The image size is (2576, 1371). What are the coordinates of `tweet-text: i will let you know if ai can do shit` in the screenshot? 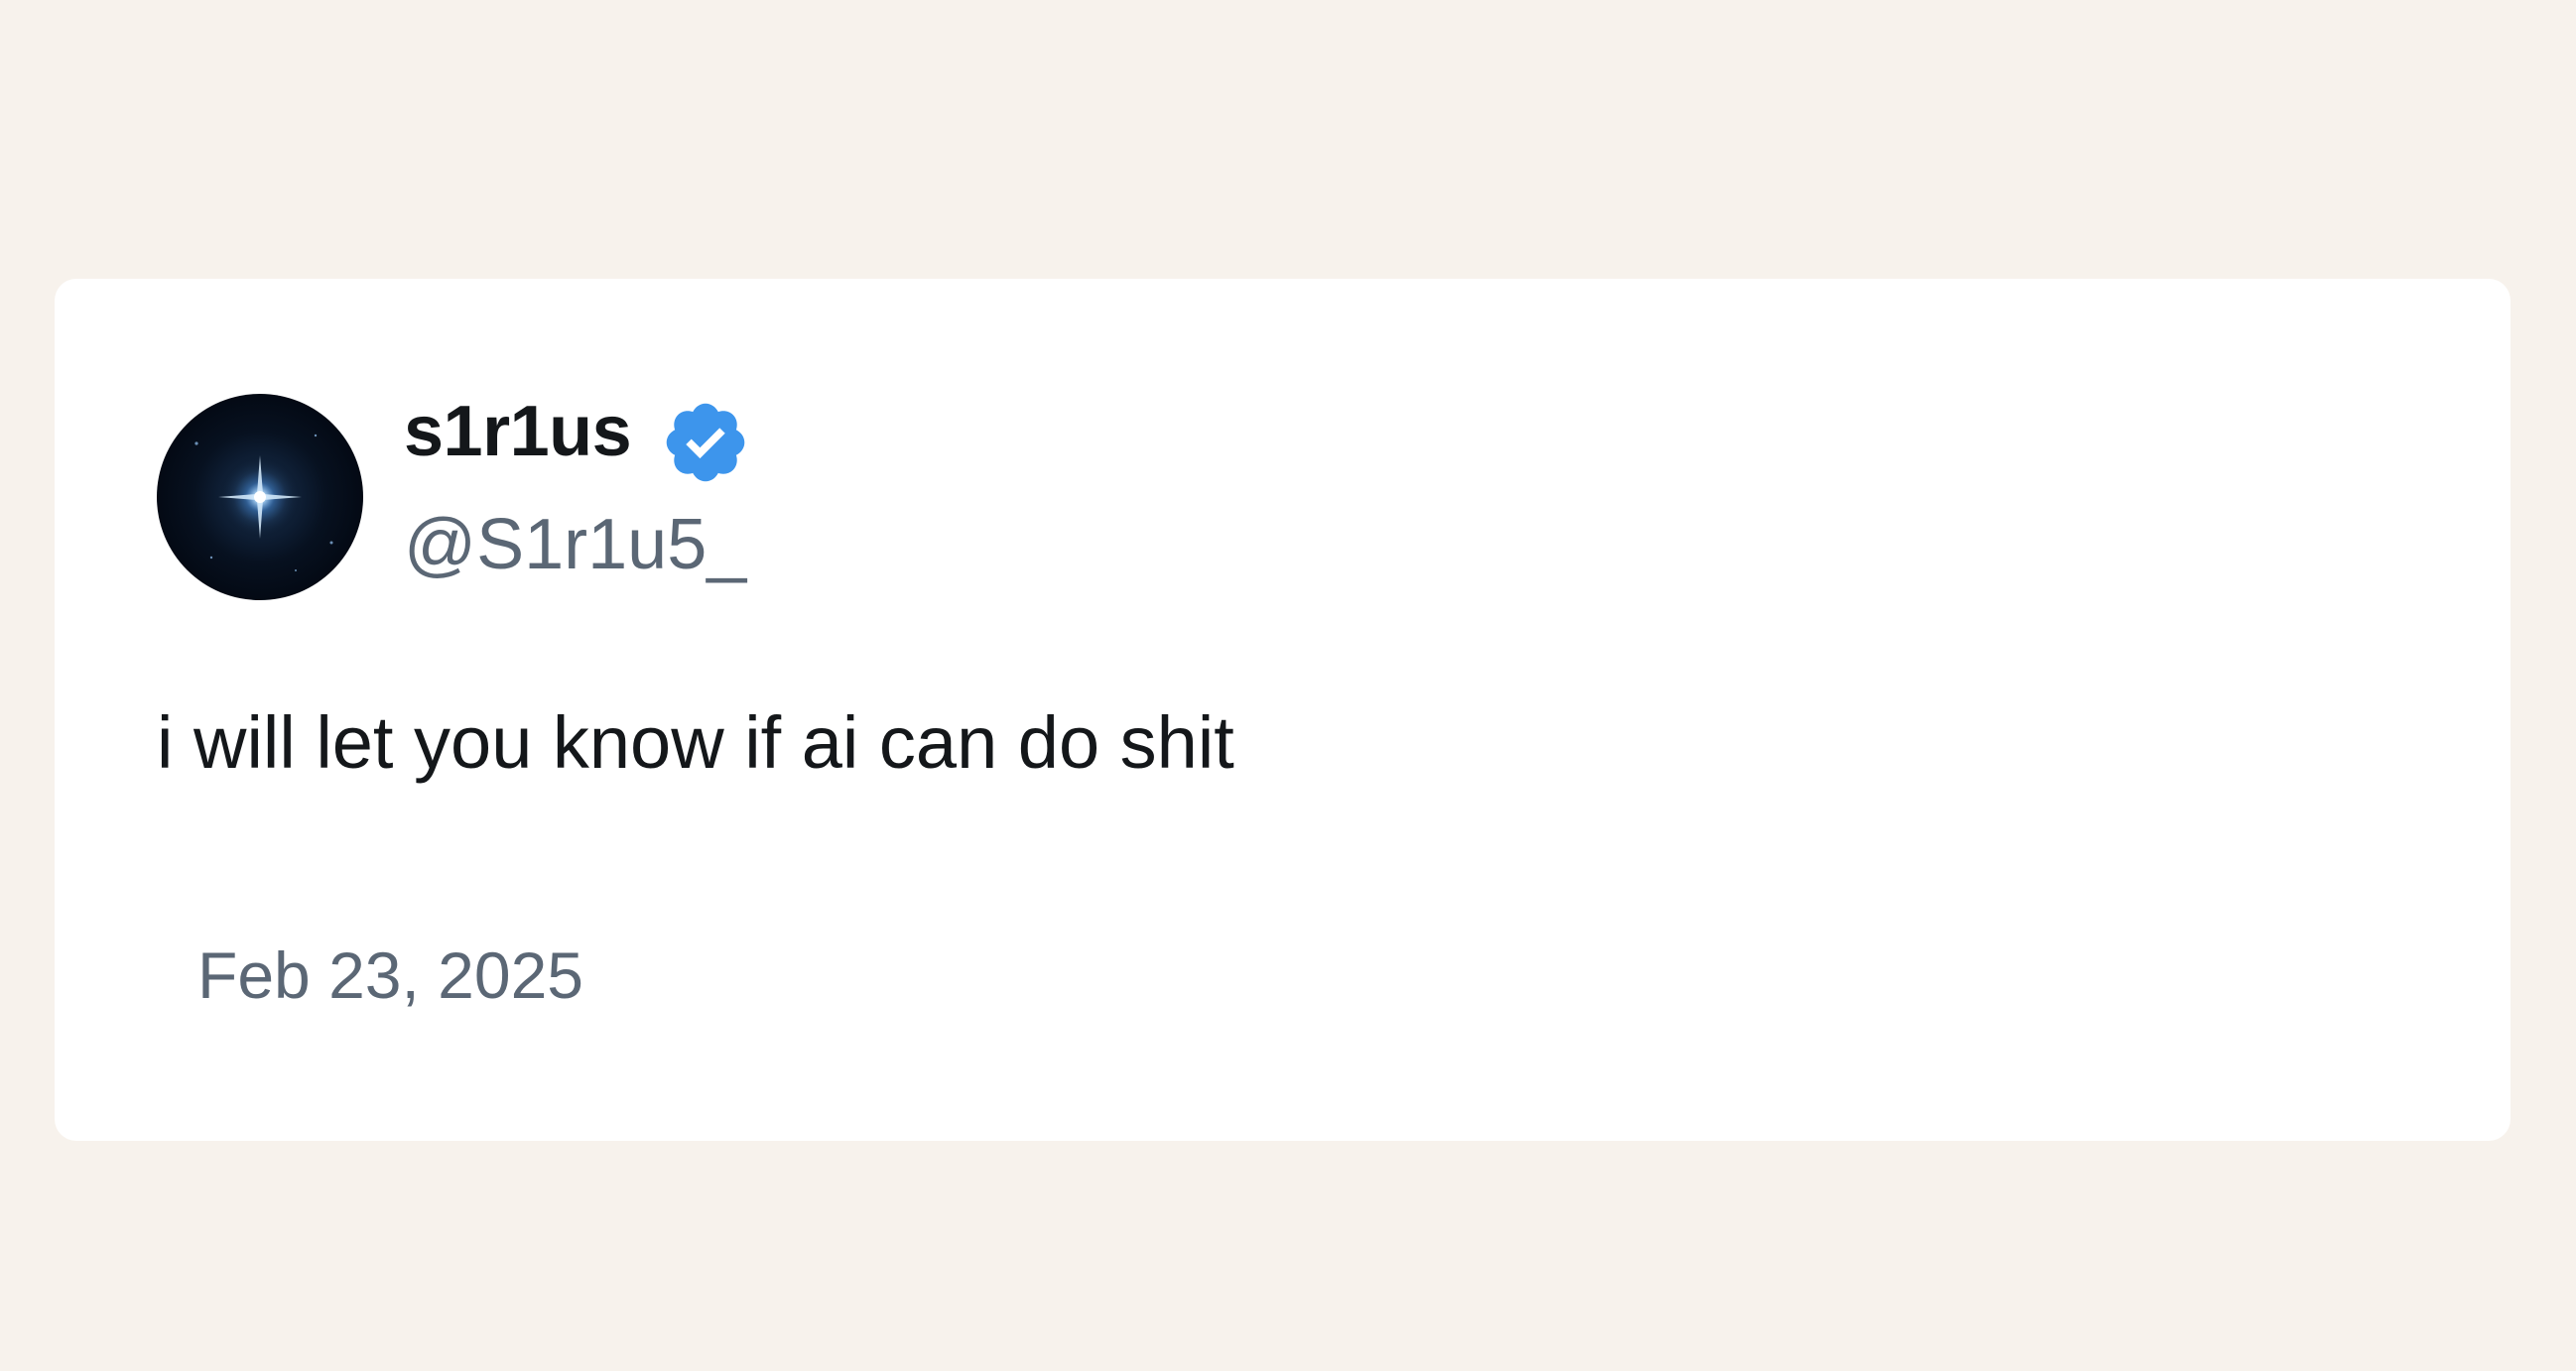 It's located at (696, 742).